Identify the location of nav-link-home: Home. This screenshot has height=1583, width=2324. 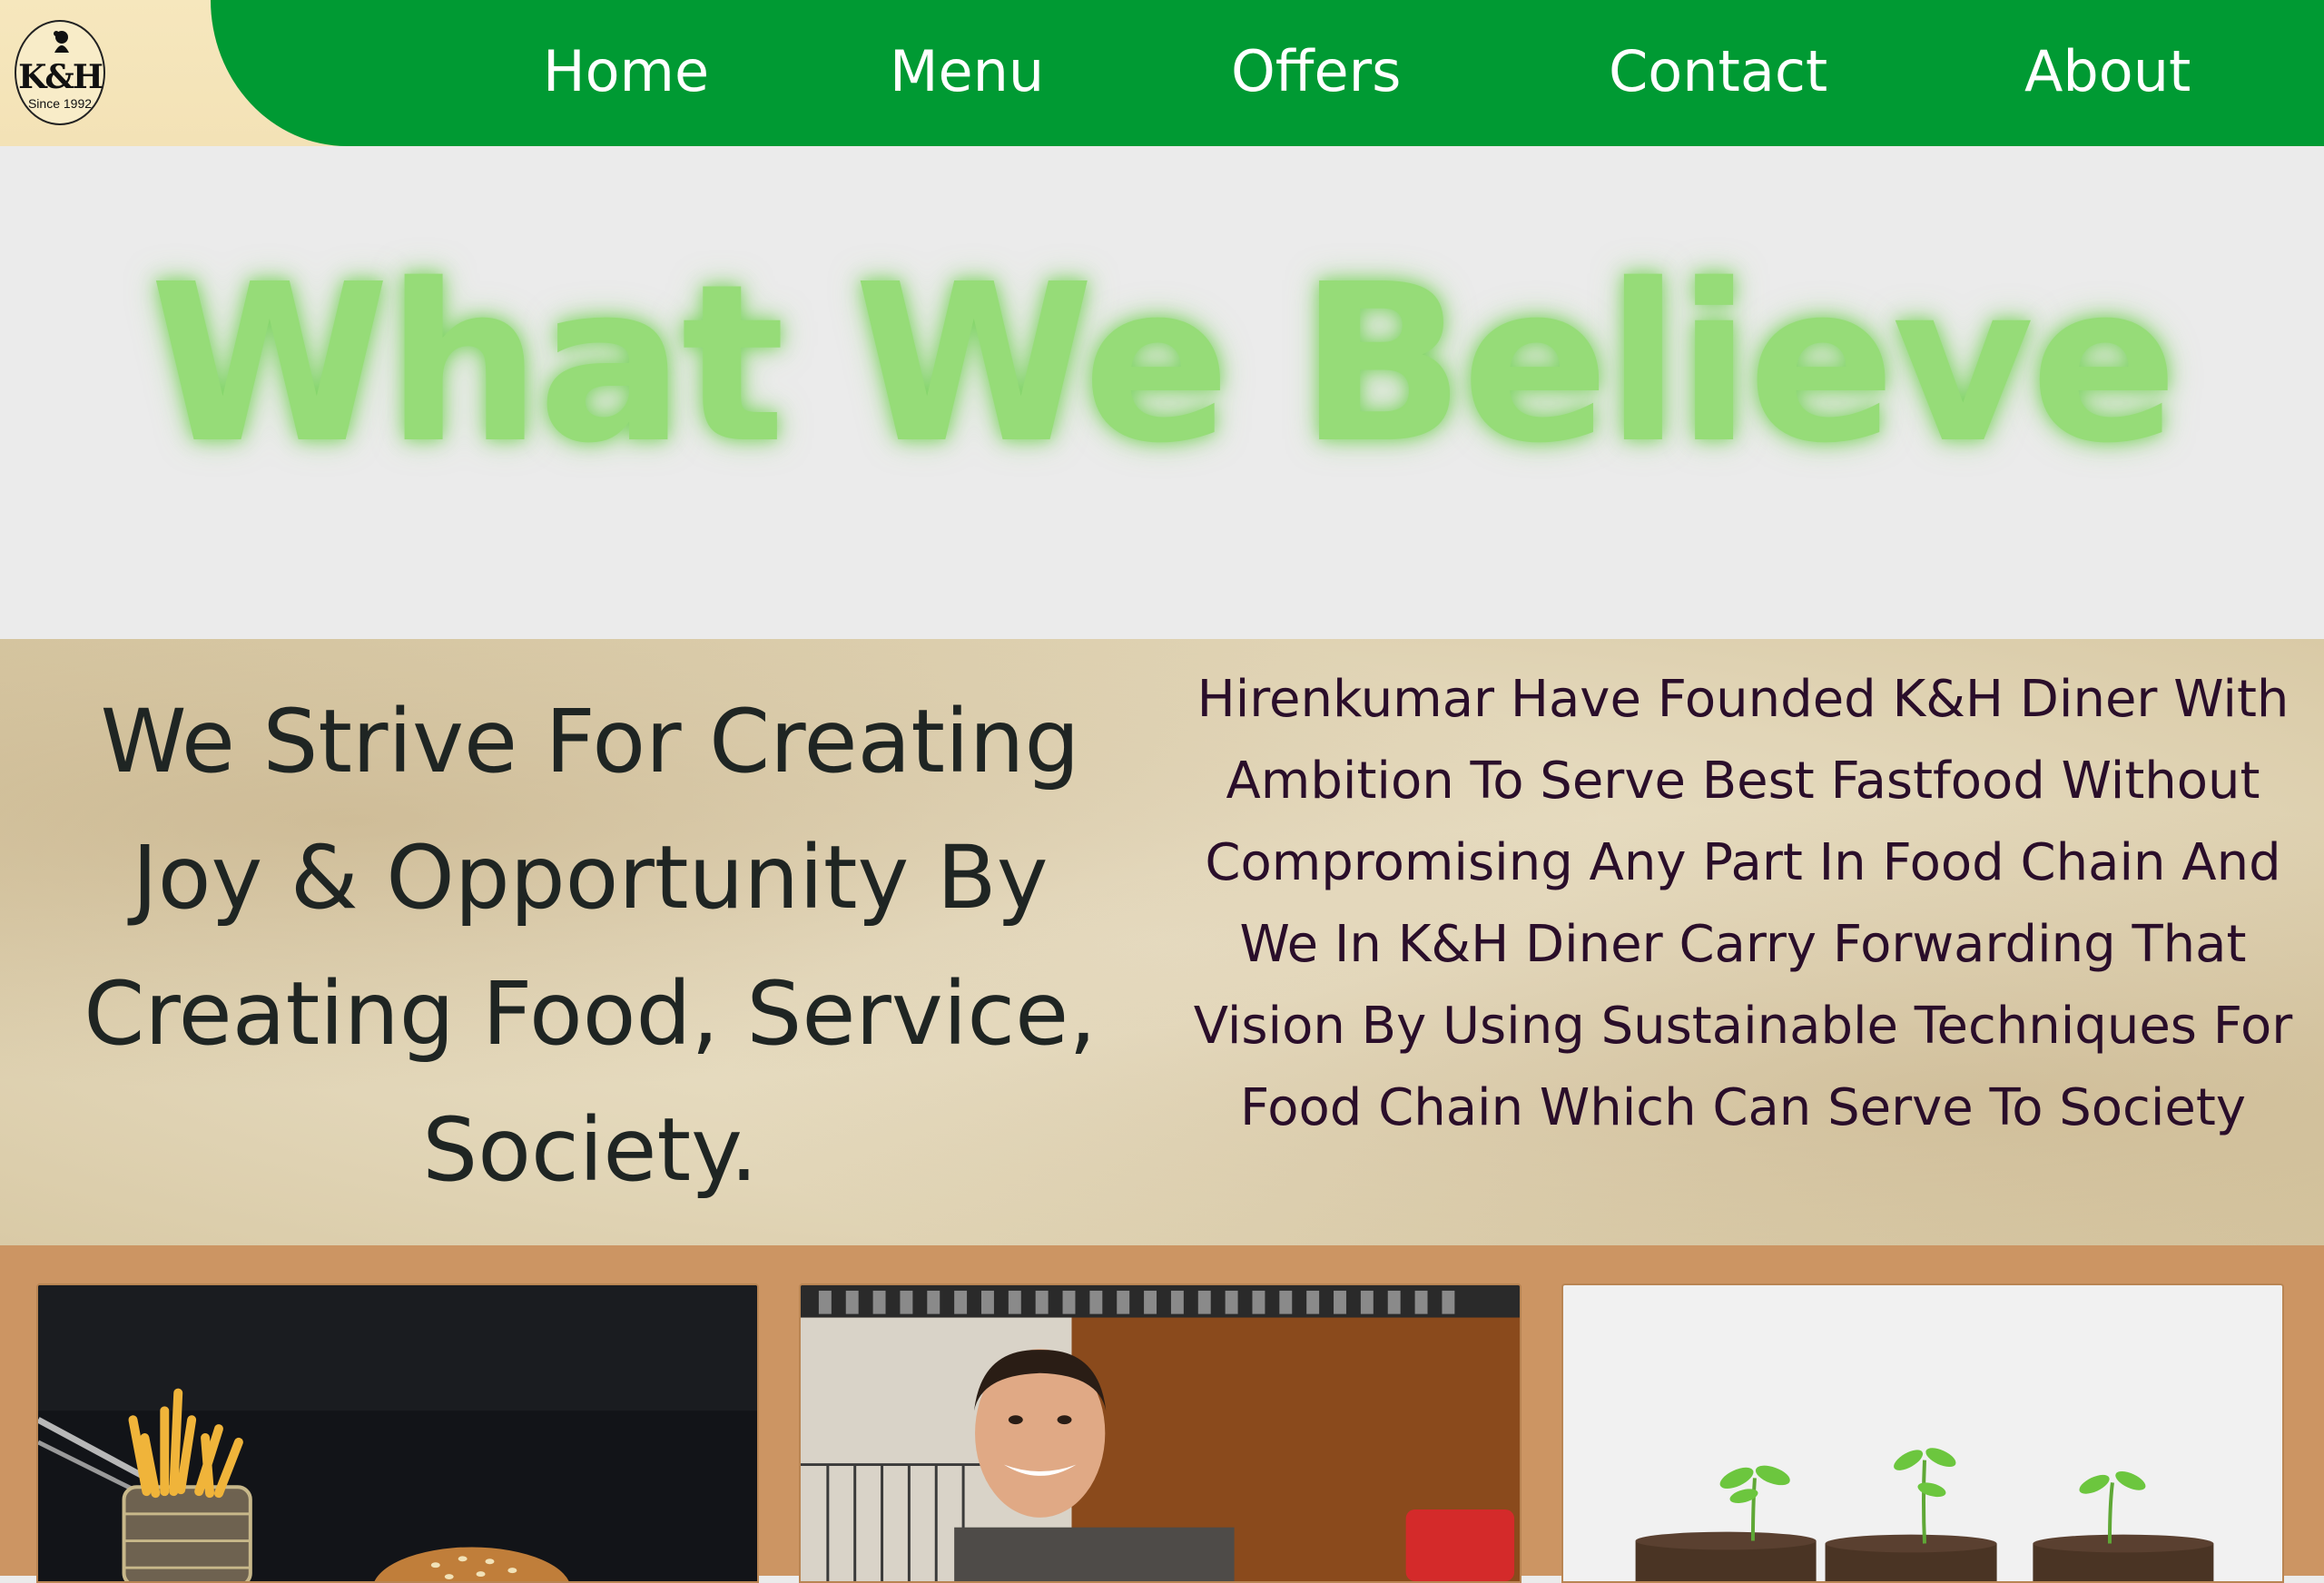
(626, 72).